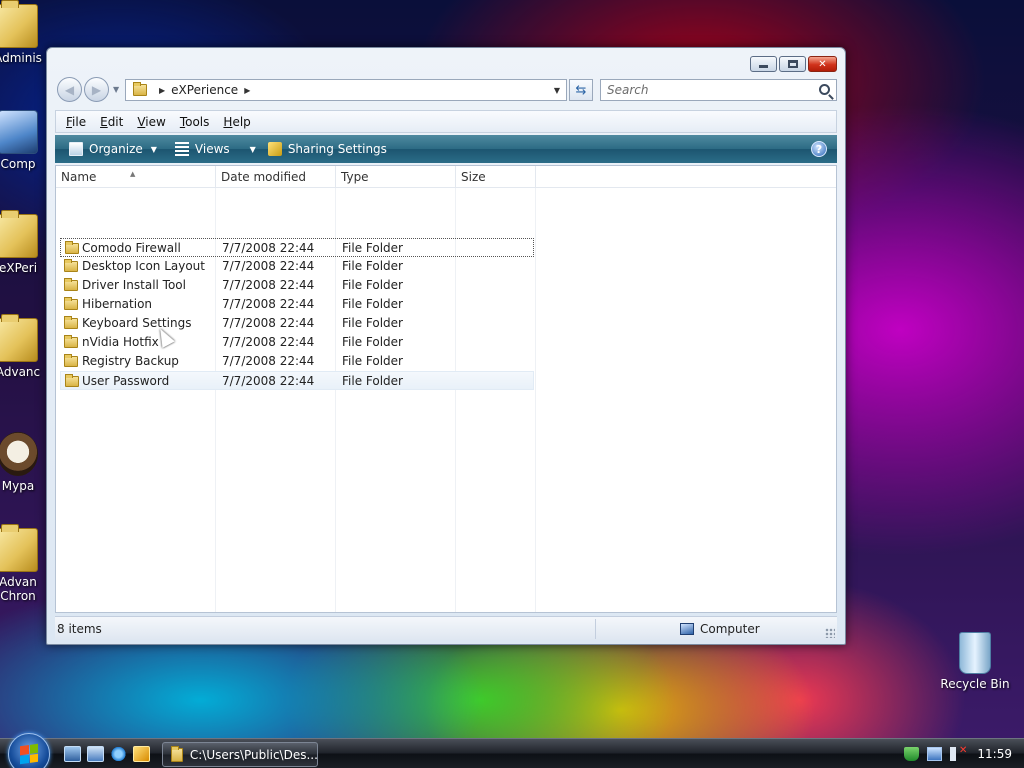  Describe the element at coordinates (118, 754) in the screenshot. I see `internet-explorer-icon` at that location.